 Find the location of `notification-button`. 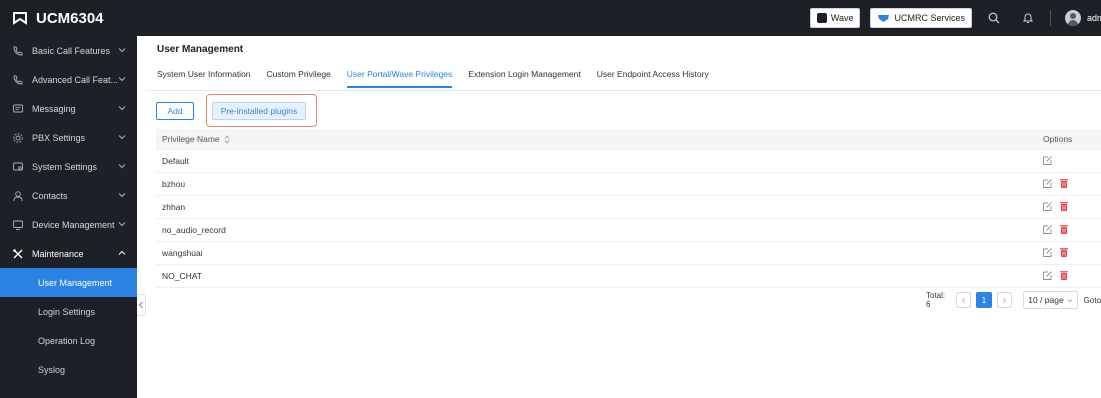

notification-button is located at coordinates (1028, 18).